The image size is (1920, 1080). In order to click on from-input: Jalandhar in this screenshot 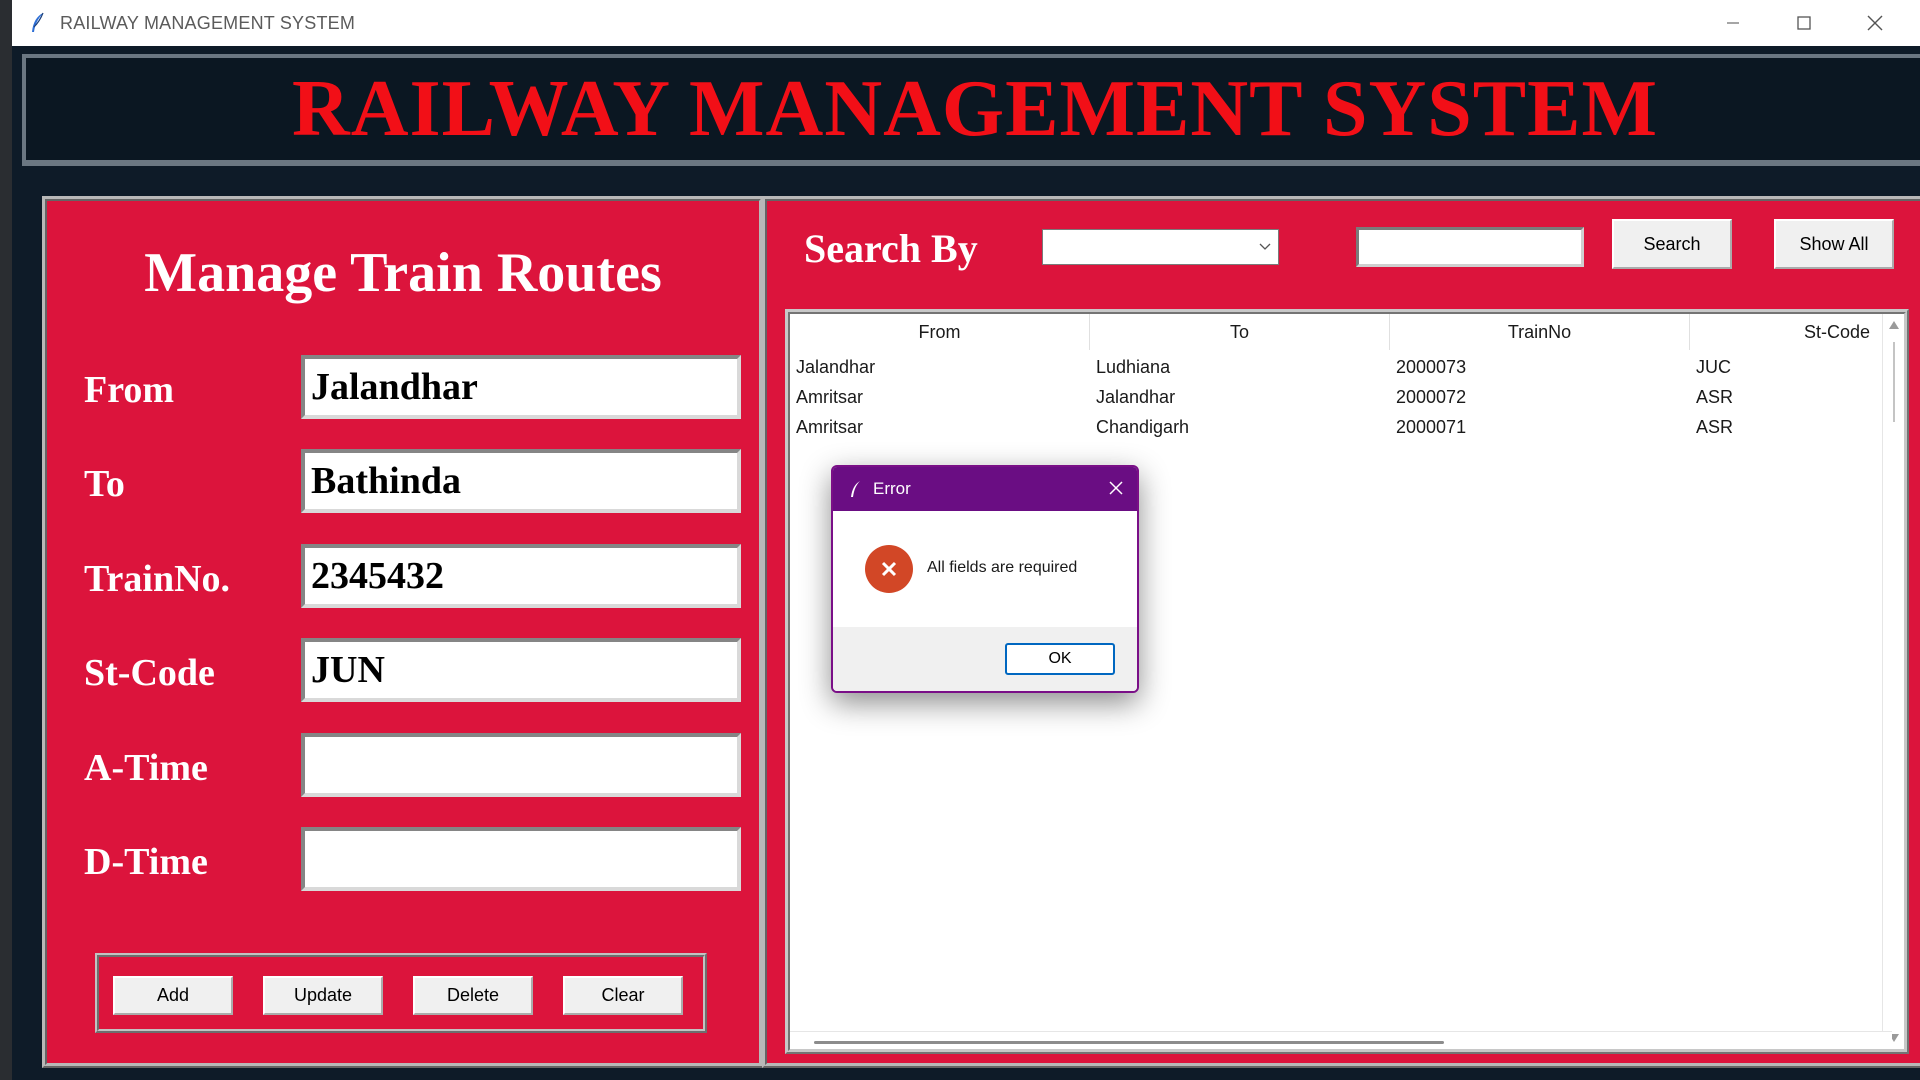, I will do `click(521, 387)`.